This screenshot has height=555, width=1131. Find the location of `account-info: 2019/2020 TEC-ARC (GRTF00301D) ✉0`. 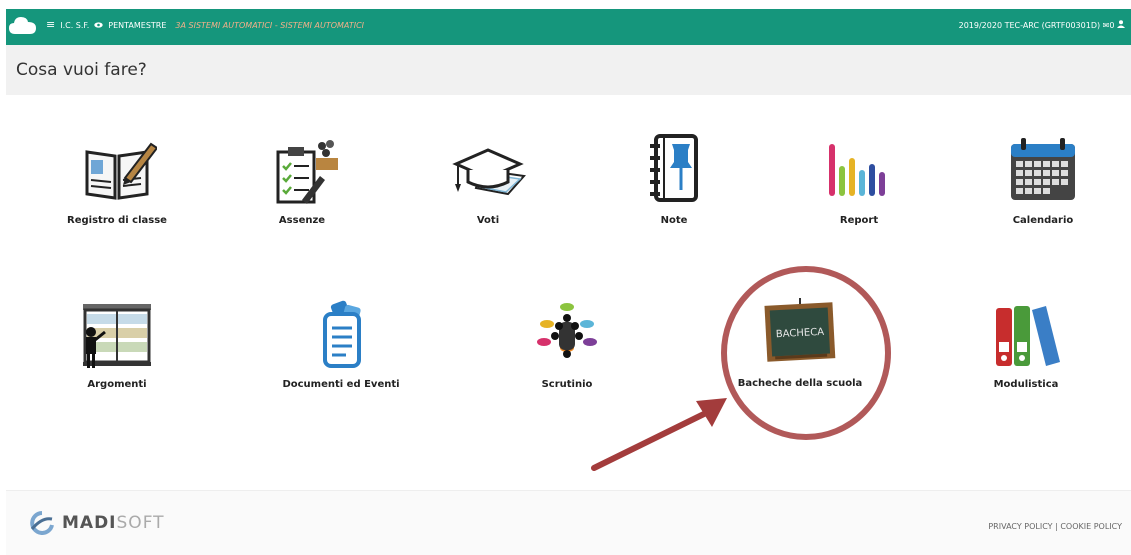

account-info: 2019/2020 TEC-ARC (GRTF00301D) ✉0 is located at coordinates (1042, 25).